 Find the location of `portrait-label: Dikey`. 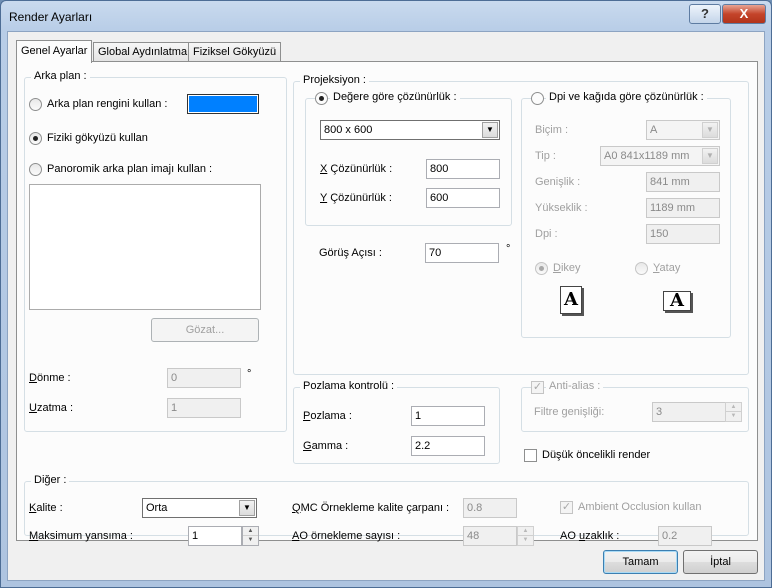

portrait-label: Dikey is located at coordinates (567, 268).